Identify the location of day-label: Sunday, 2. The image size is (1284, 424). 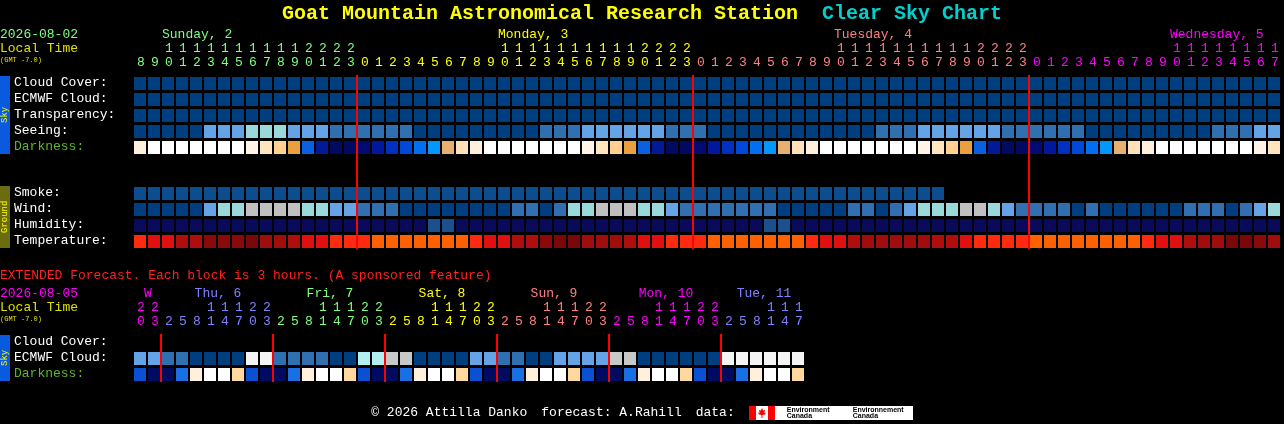
(197, 35).